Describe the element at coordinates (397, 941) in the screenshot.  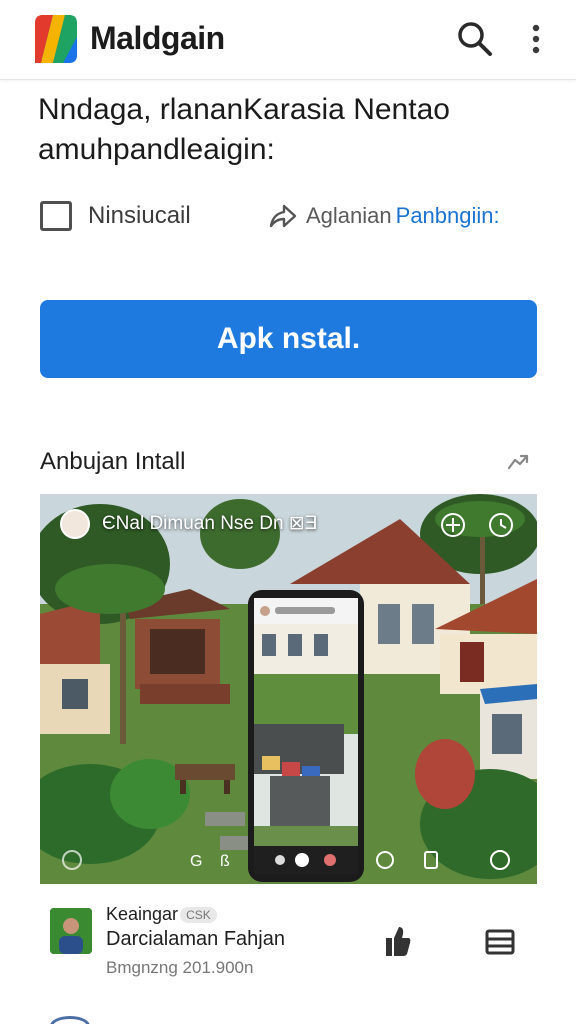
I see `thumb-up-icon` at that location.